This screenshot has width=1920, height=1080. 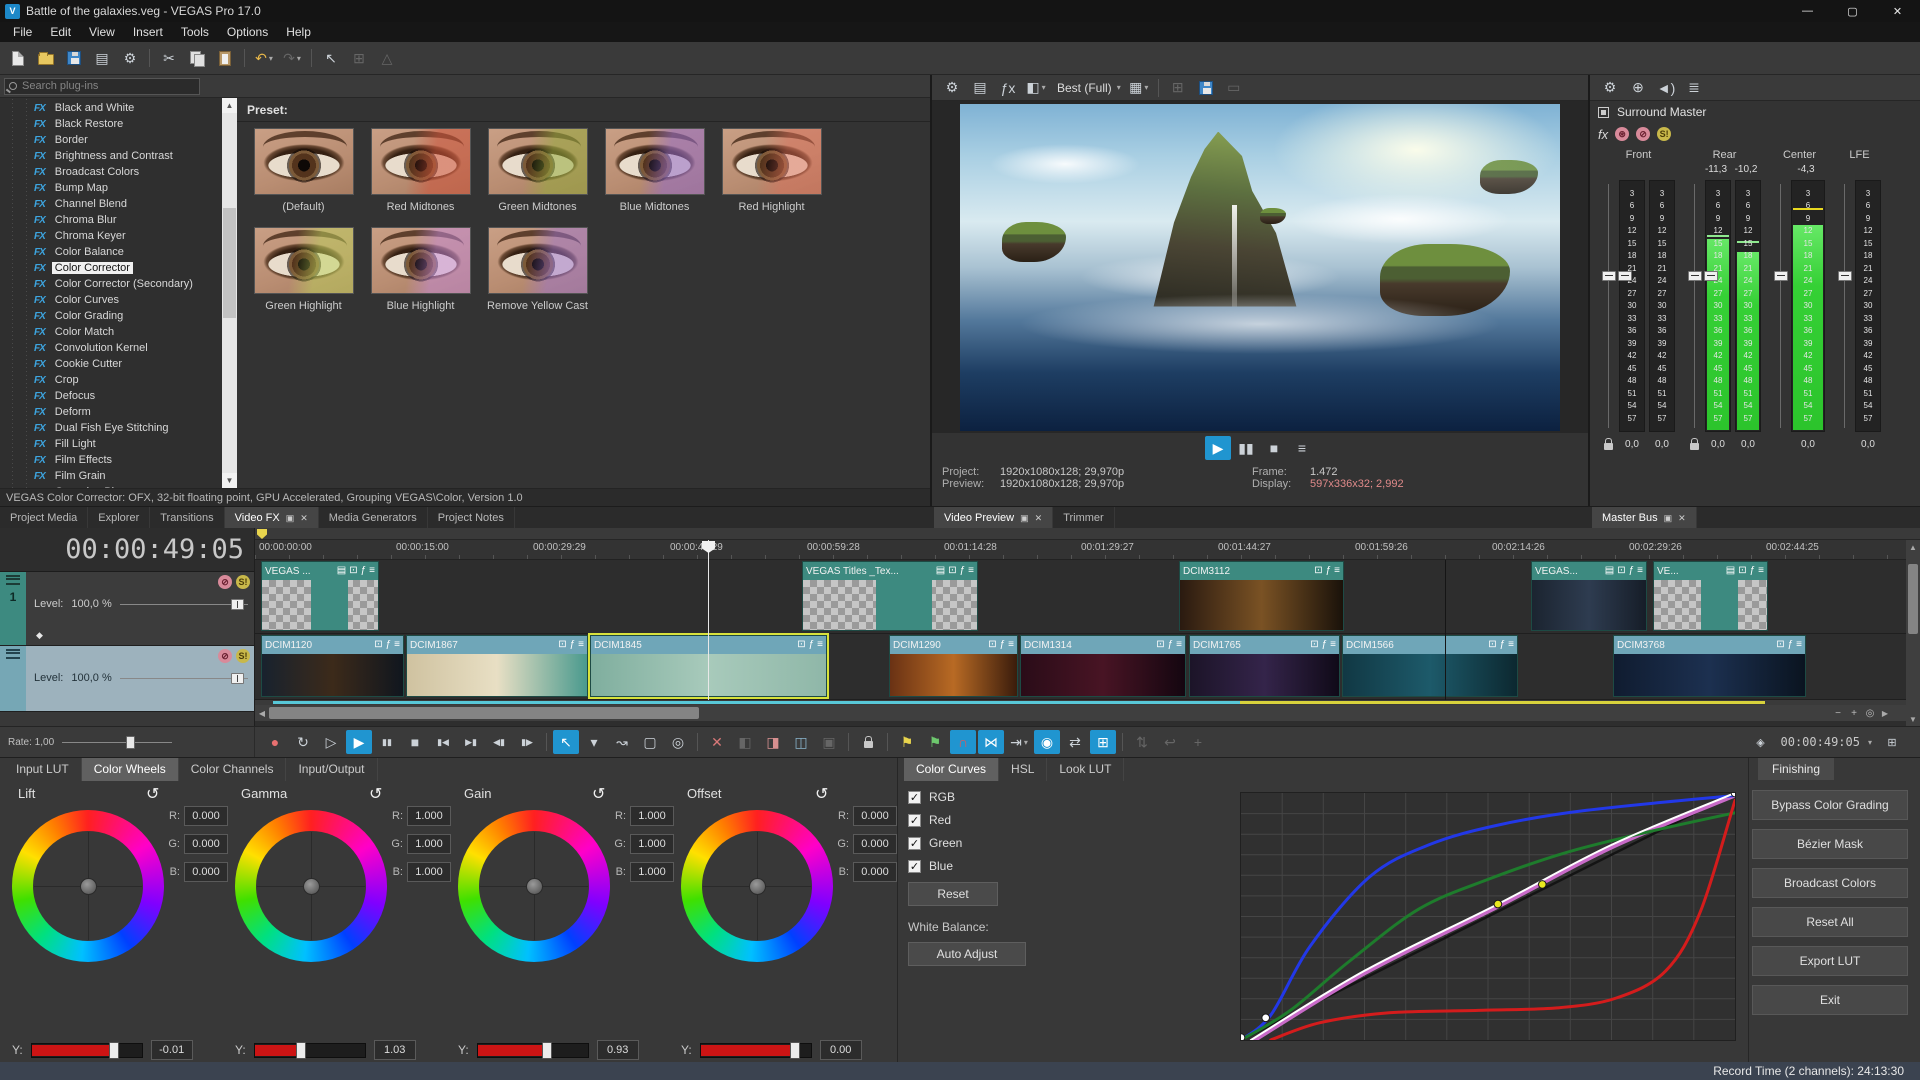 What do you see at coordinates (171, 1050) in the screenshot?
I see `lift-y-value: -0.01` at bounding box center [171, 1050].